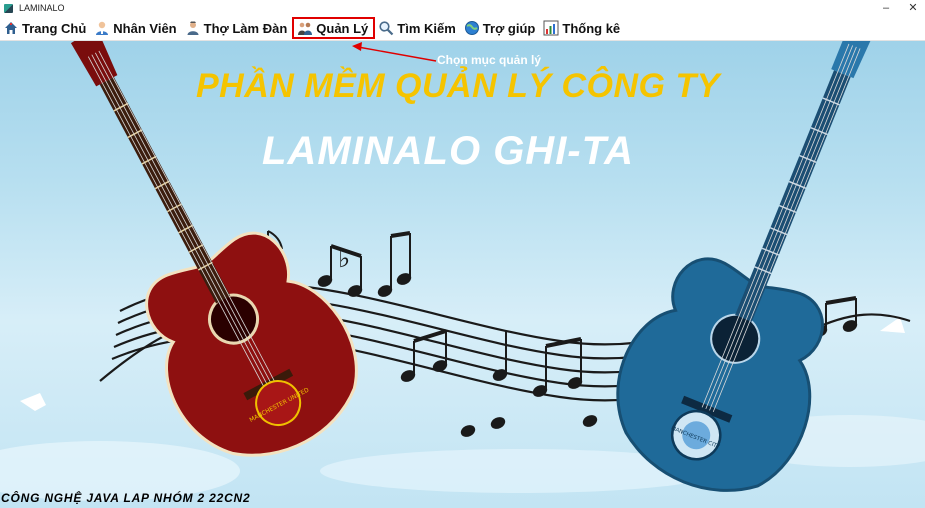 This screenshot has height=508, width=925. I want to click on menu-label: Tìm Kiếm, so click(426, 28).